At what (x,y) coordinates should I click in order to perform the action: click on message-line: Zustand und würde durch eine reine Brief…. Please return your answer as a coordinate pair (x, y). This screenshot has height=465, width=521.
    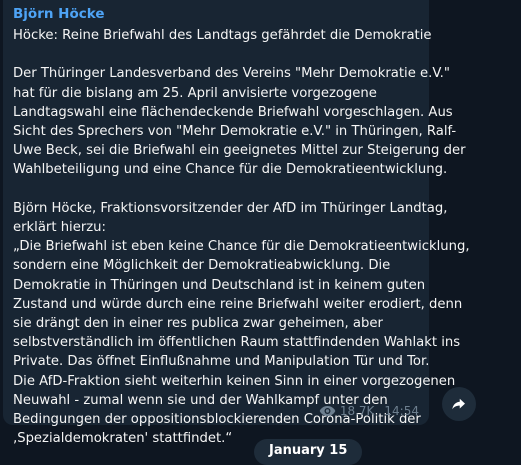
    Looking at the image, I should click on (238, 304).